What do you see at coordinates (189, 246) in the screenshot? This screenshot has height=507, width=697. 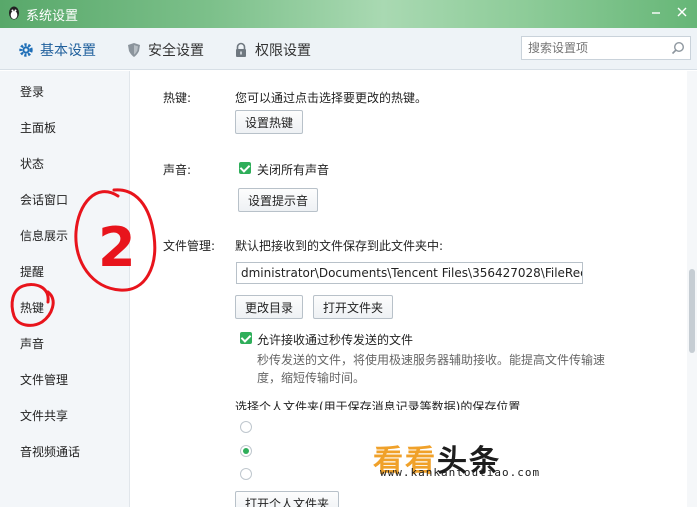 I see `file-management-section-label: 文件管理:` at bounding box center [189, 246].